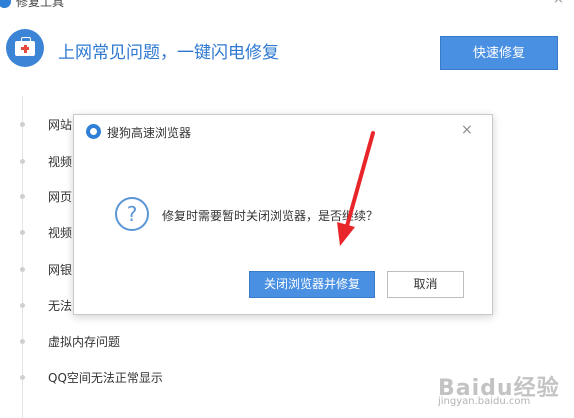 This screenshot has width=574, height=418. Describe the element at coordinates (484, 401) in the screenshot. I see `watermark-url: jingyan.baidu.com` at that location.